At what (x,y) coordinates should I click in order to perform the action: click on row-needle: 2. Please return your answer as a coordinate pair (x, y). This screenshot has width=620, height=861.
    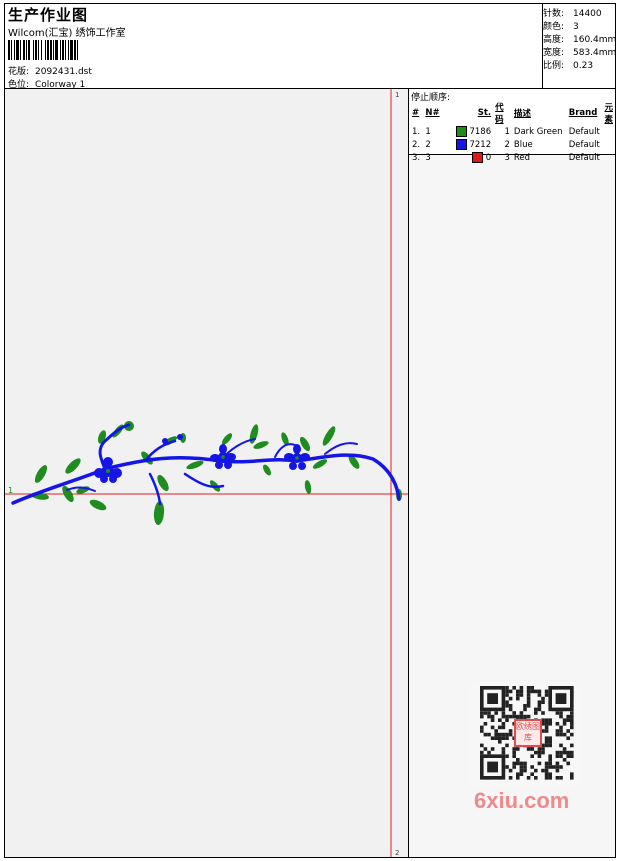
    Looking at the image, I should click on (428, 144).